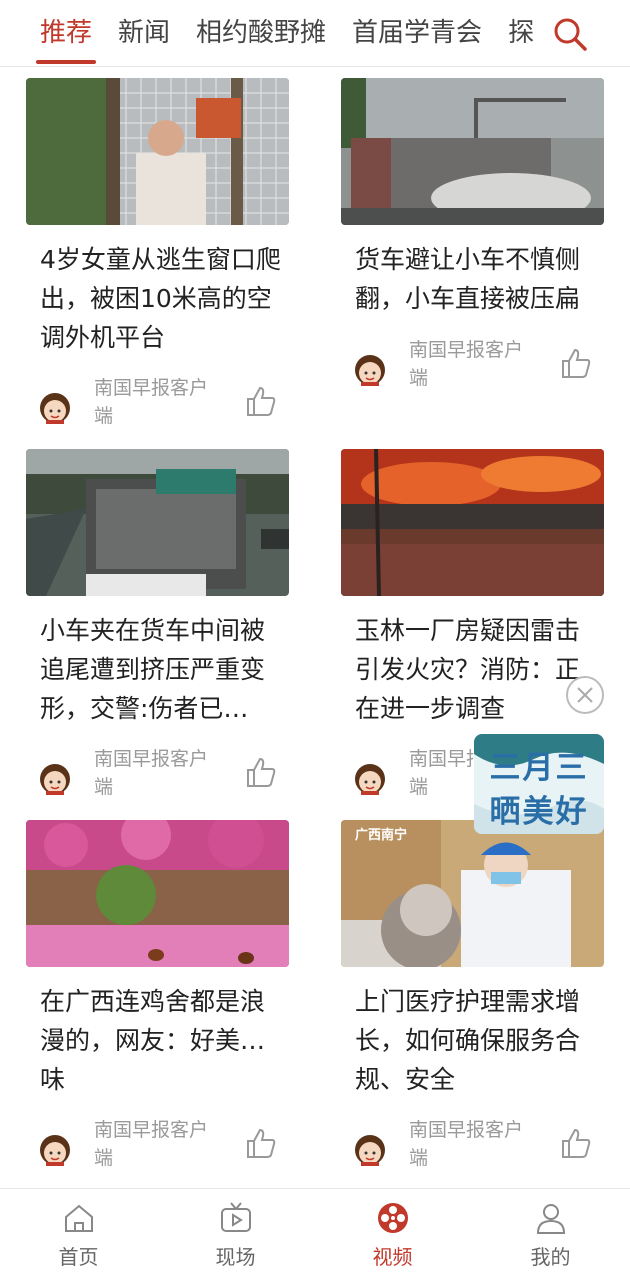  Describe the element at coordinates (381, 835) in the screenshot. I see `location-tag: 广西南宁` at that location.